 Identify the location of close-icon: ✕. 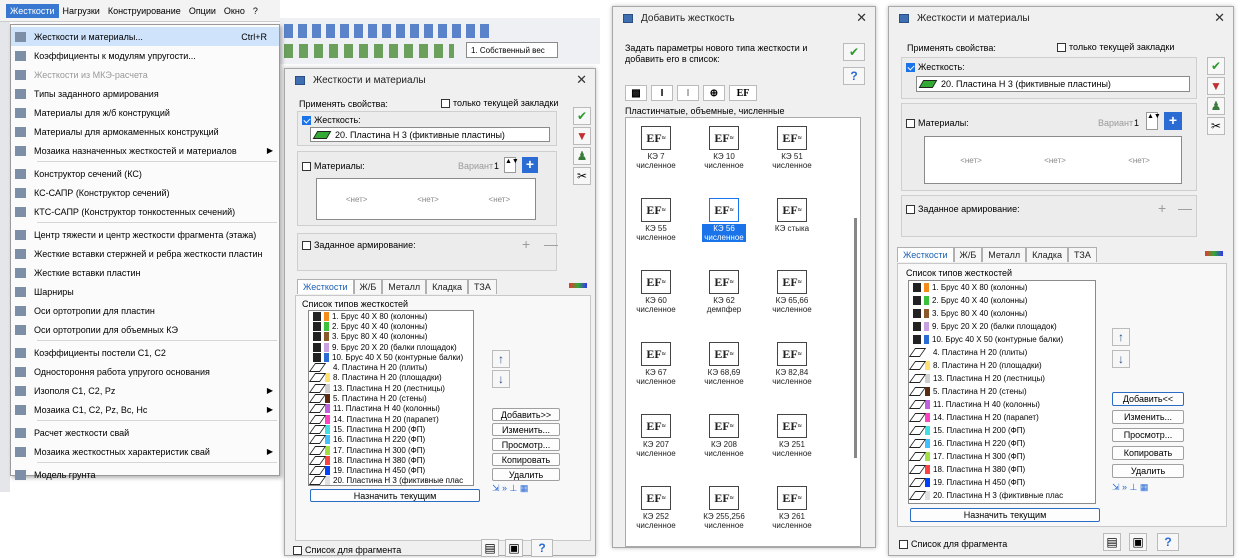
(861, 18).